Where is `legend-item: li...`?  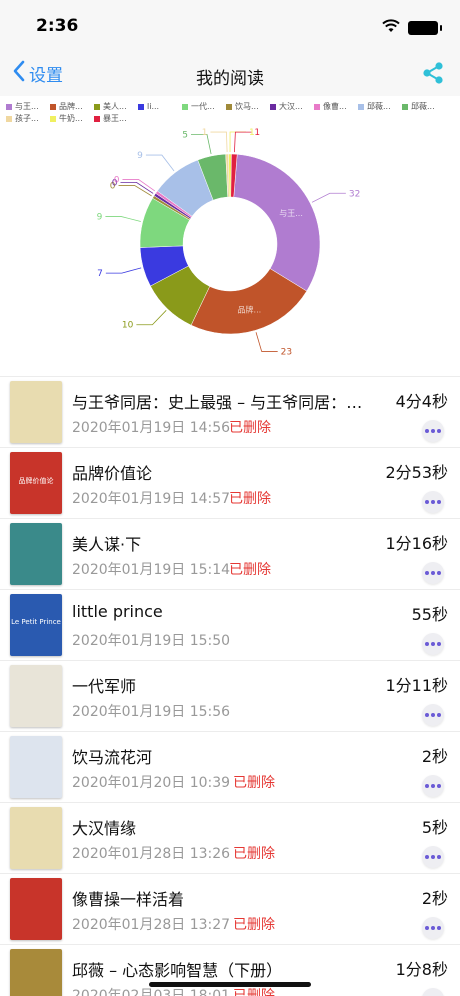 legend-item: li... is located at coordinates (160, 107).